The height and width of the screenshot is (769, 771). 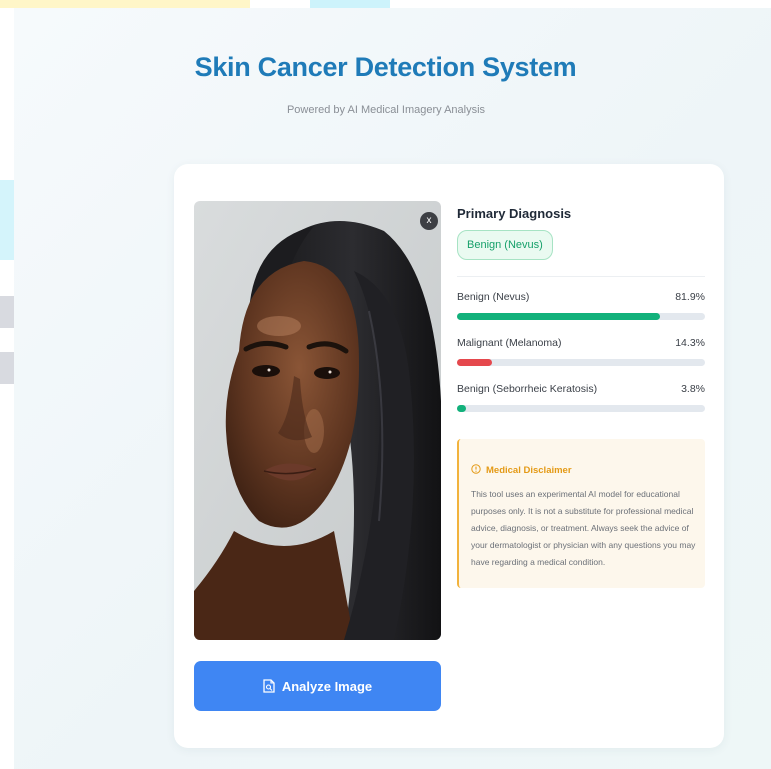 I want to click on prediction-row: Malignant (Melanoma) 14.3%, so click(x=581, y=351).